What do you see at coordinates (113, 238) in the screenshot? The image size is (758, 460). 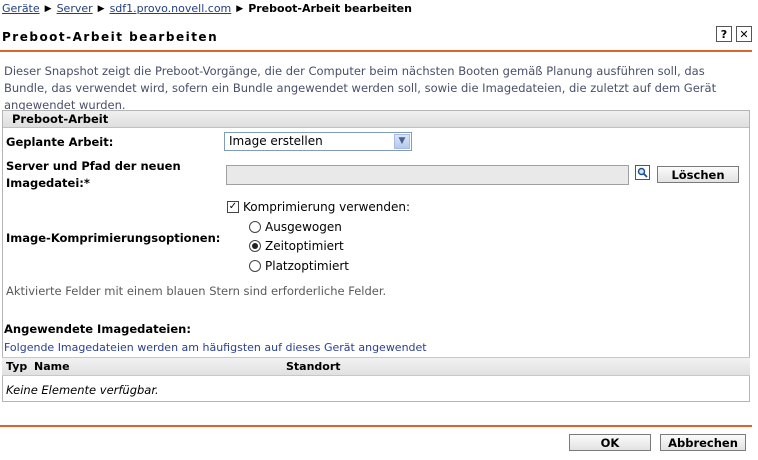 I see `compression-options-label: Image-Komprimierungsoptionen:` at bounding box center [113, 238].